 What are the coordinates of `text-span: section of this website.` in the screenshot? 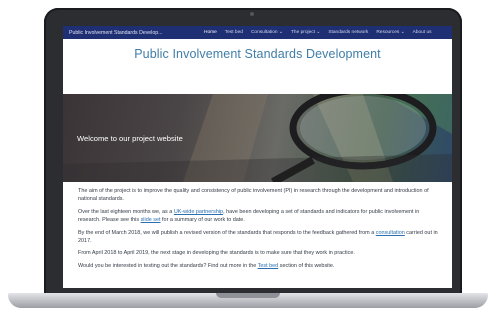 It's located at (306, 265).